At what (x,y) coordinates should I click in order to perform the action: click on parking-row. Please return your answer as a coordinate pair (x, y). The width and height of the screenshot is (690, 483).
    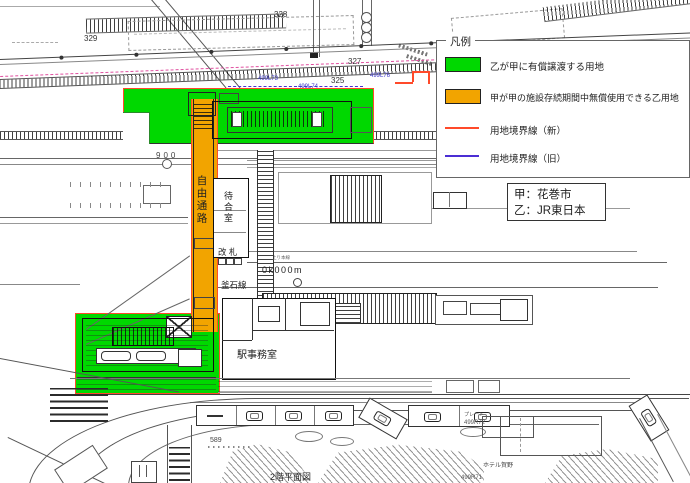
    Looking at the image, I should click on (275, 415).